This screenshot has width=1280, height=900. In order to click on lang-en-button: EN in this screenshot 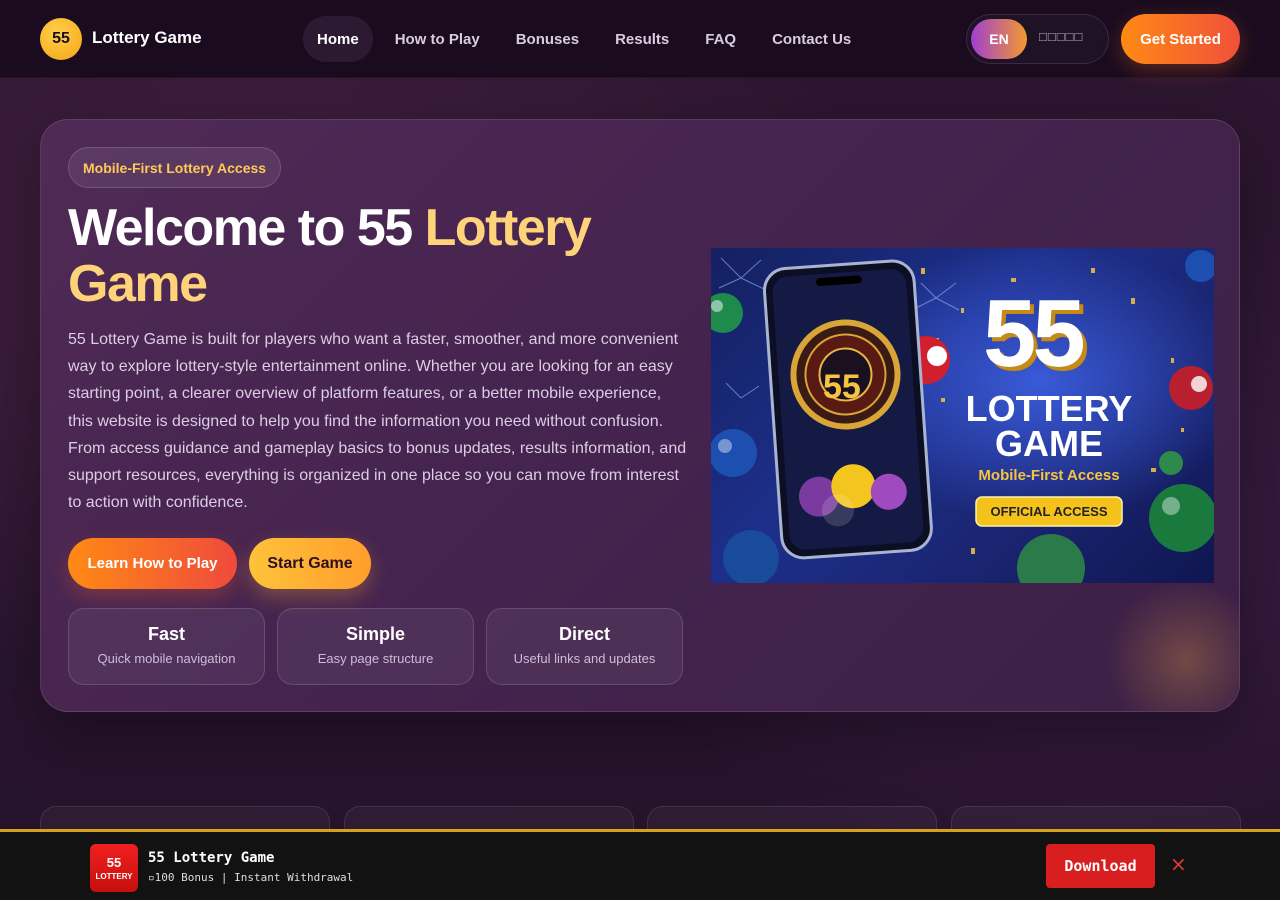, I will do `click(999, 39)`.